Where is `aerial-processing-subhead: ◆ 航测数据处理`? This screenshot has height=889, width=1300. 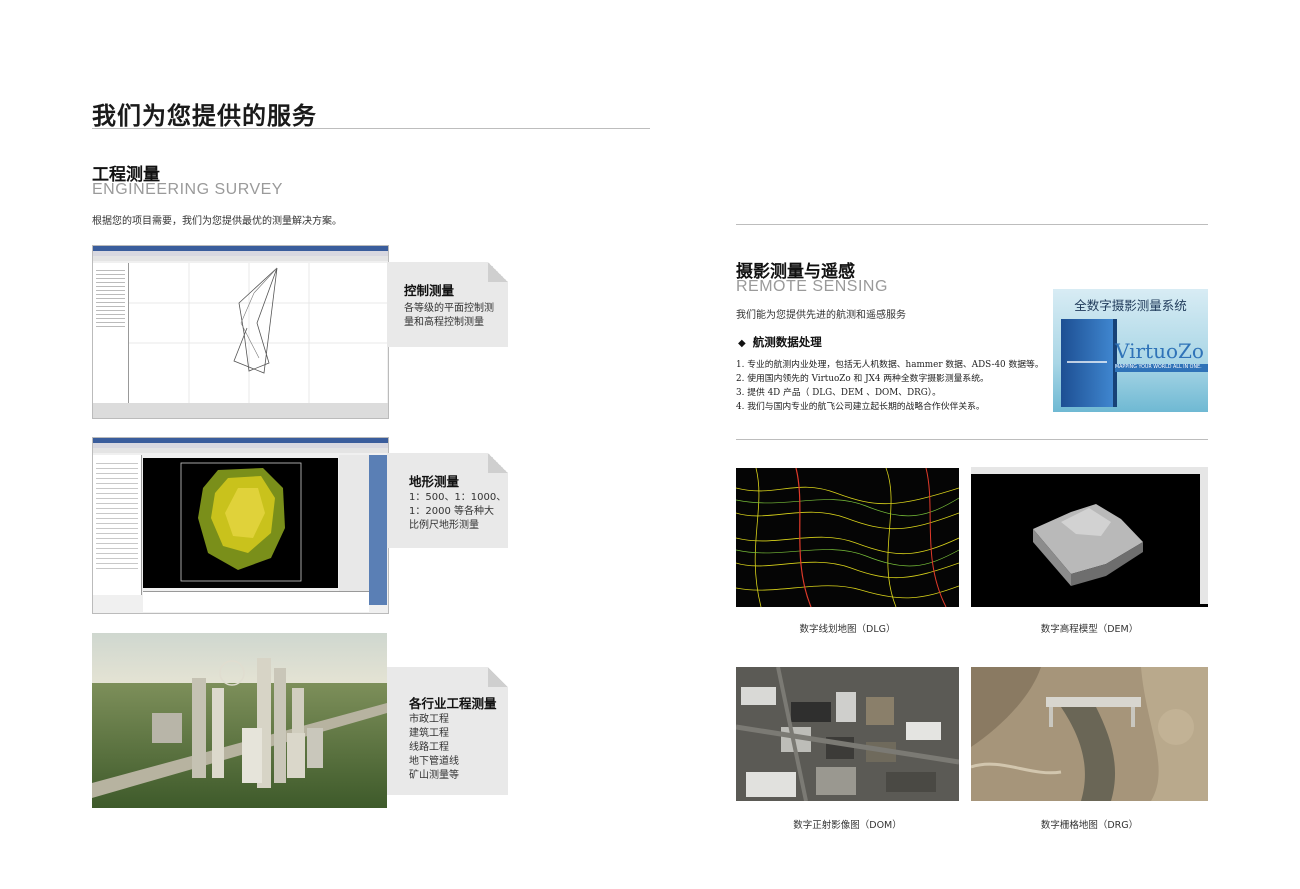
aerial-processing-subhead: ◆ 航测数据处理 is located at coordinates (780, 342).